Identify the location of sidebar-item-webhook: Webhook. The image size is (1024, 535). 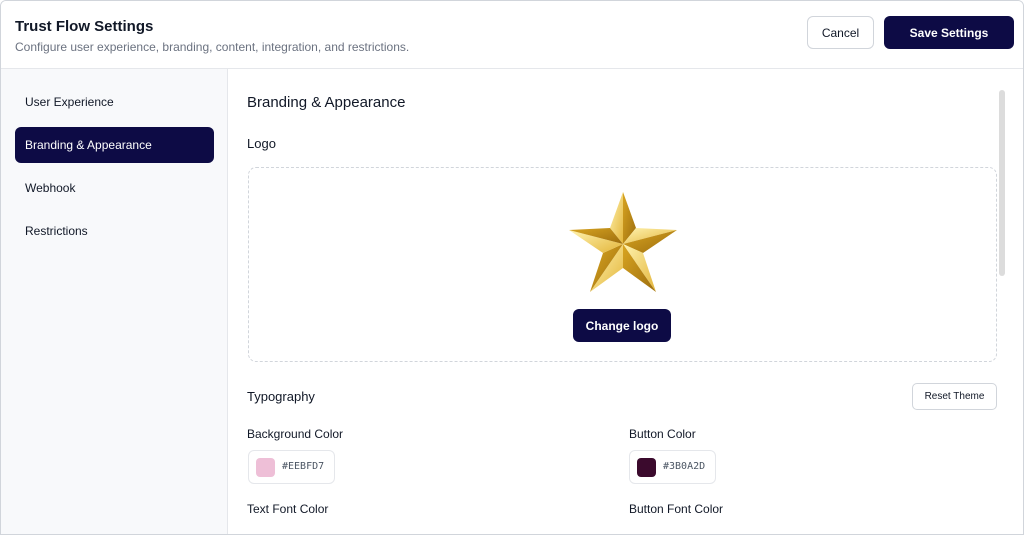
(114, 188).